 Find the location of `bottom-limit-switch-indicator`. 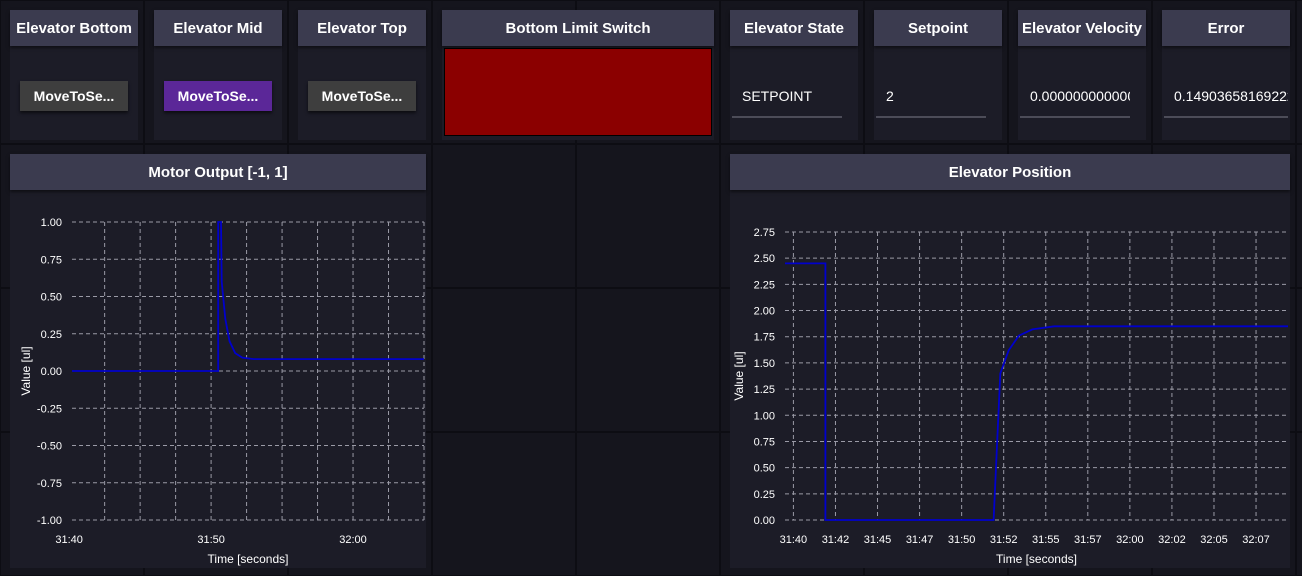

bottom-limit-switch-indicator is located at coordinates (578, 92).